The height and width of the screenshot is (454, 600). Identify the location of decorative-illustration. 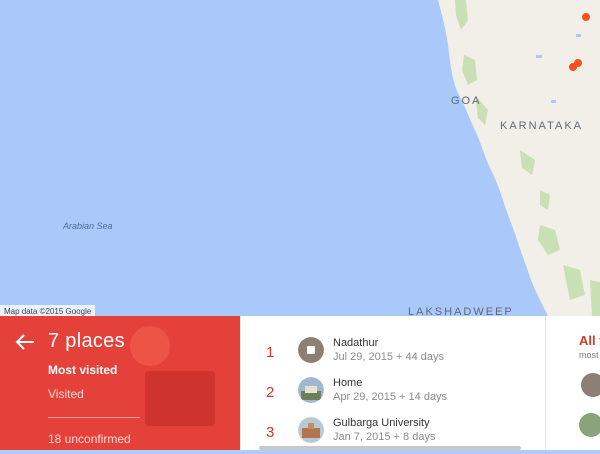
(180, 398).